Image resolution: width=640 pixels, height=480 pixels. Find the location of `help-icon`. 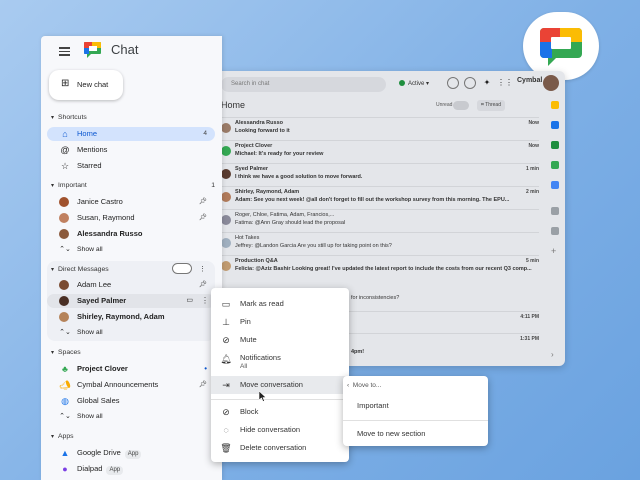

help-icon is located at coordinates (453, 83).